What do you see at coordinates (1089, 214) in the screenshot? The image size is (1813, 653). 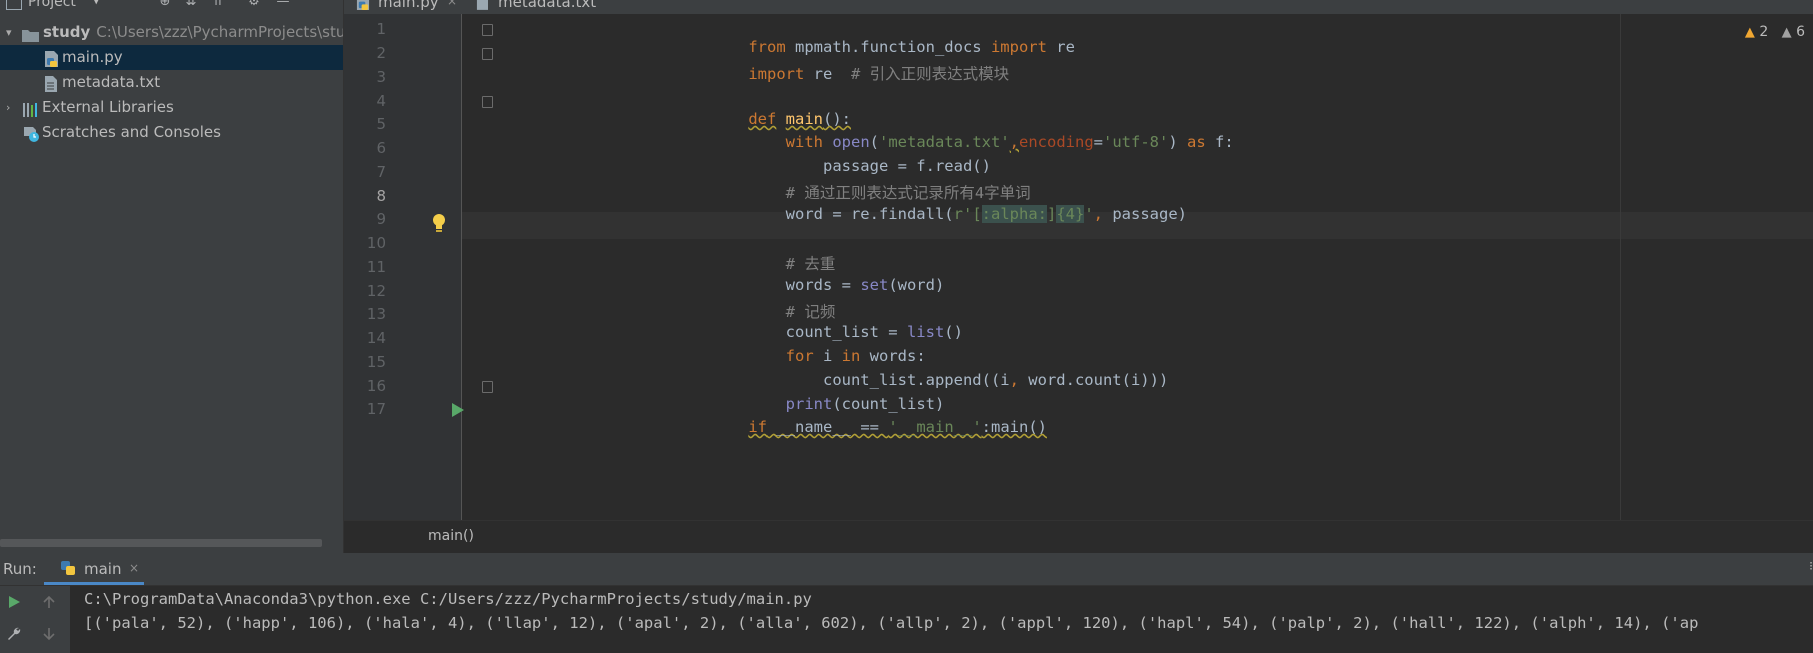 I see `code-token: '` at bounding box center [1089, 214].